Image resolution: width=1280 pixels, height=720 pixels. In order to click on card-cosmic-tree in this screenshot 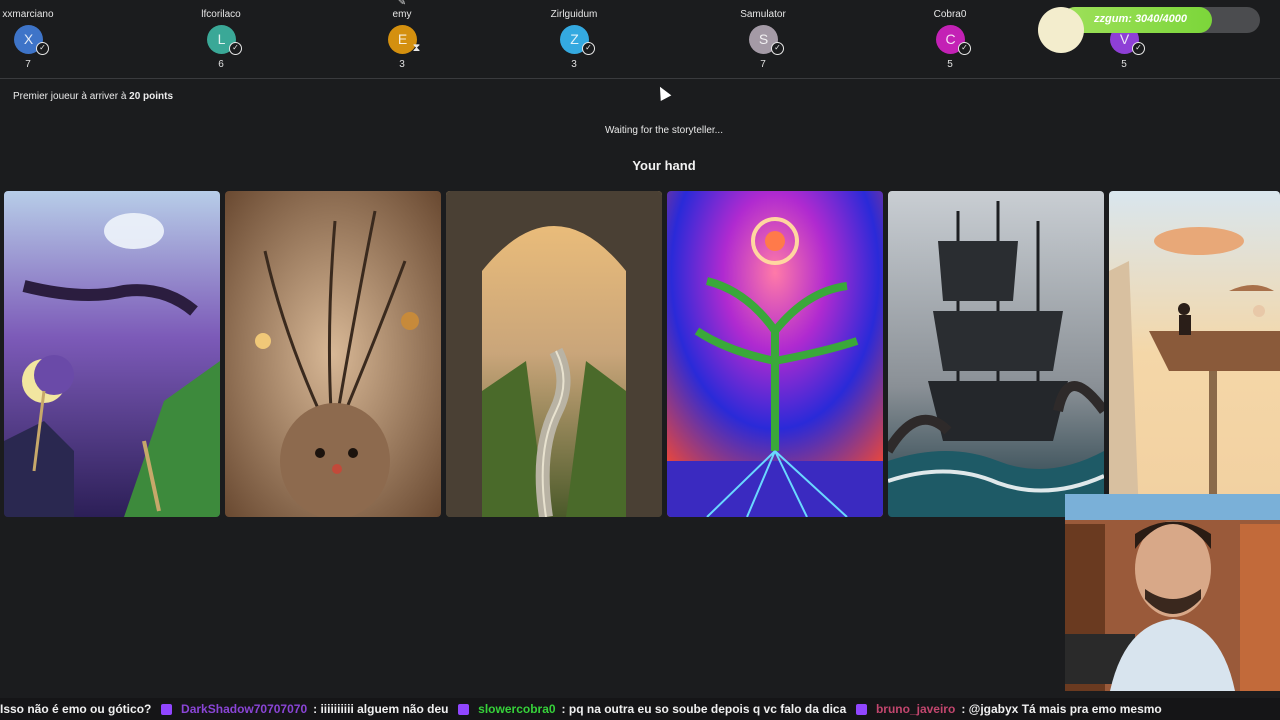, I will do `click(775, 354)`.